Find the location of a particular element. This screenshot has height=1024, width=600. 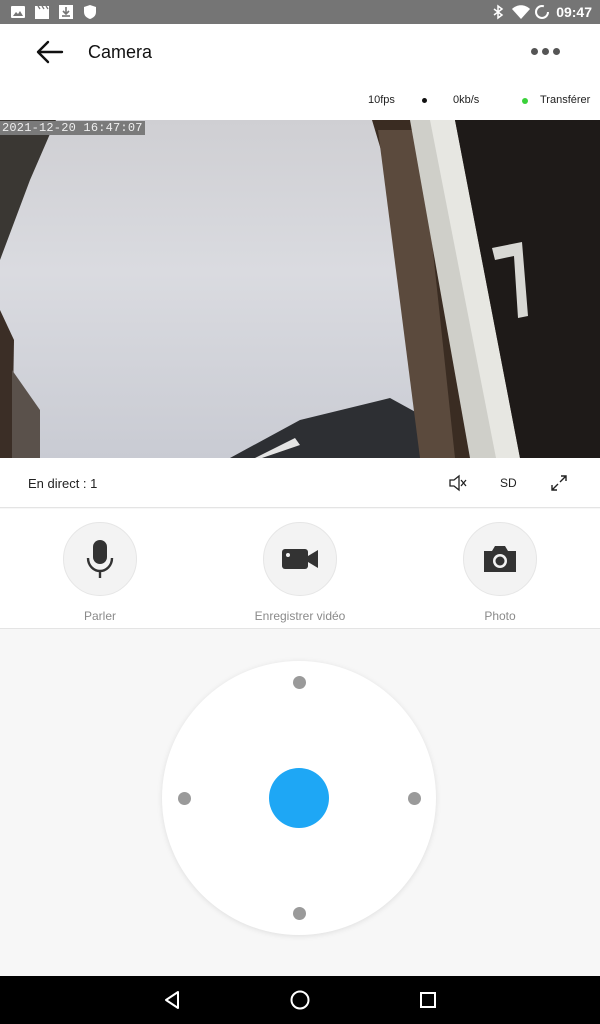

more-horizontal-icon is located at coordinates (534, 51).